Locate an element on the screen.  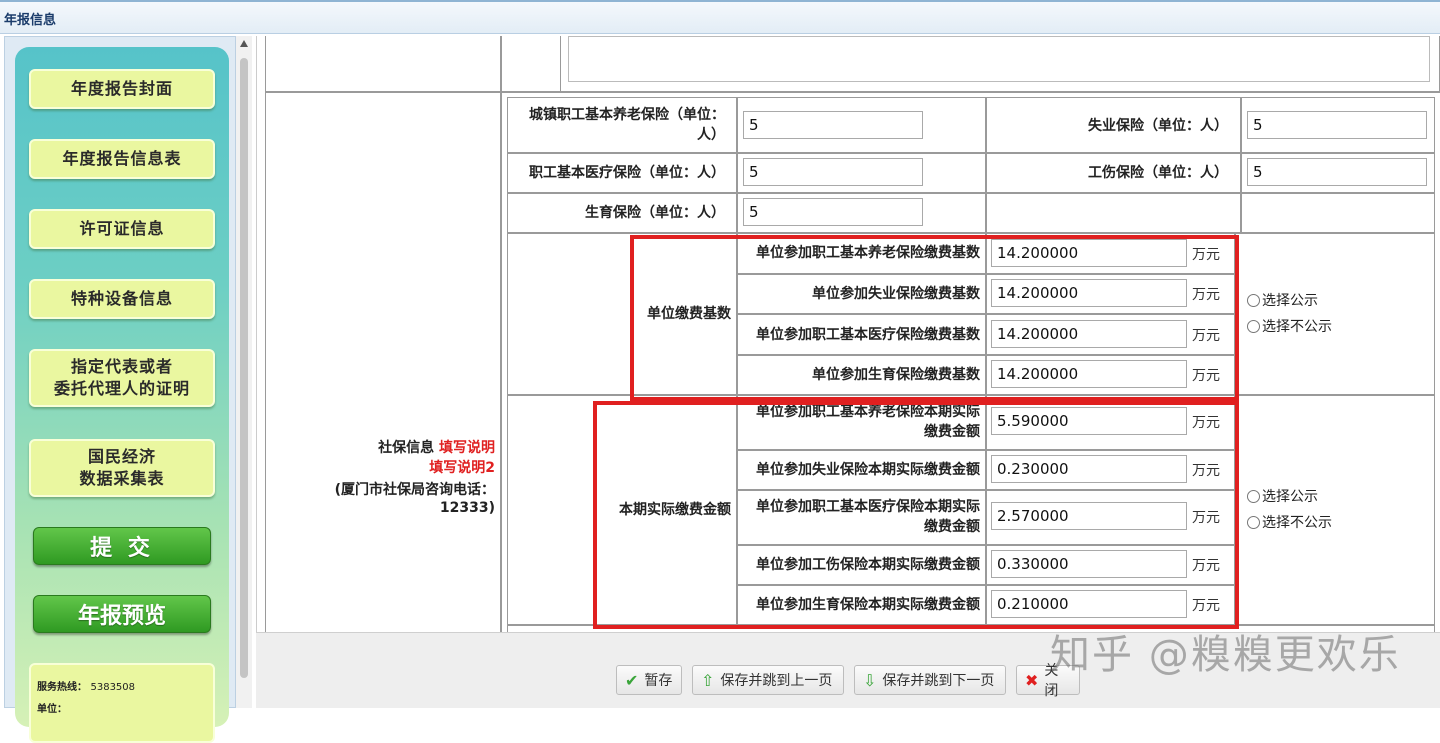
hotline: 服务热线： 5383508 is located at coordinates (122, 688).